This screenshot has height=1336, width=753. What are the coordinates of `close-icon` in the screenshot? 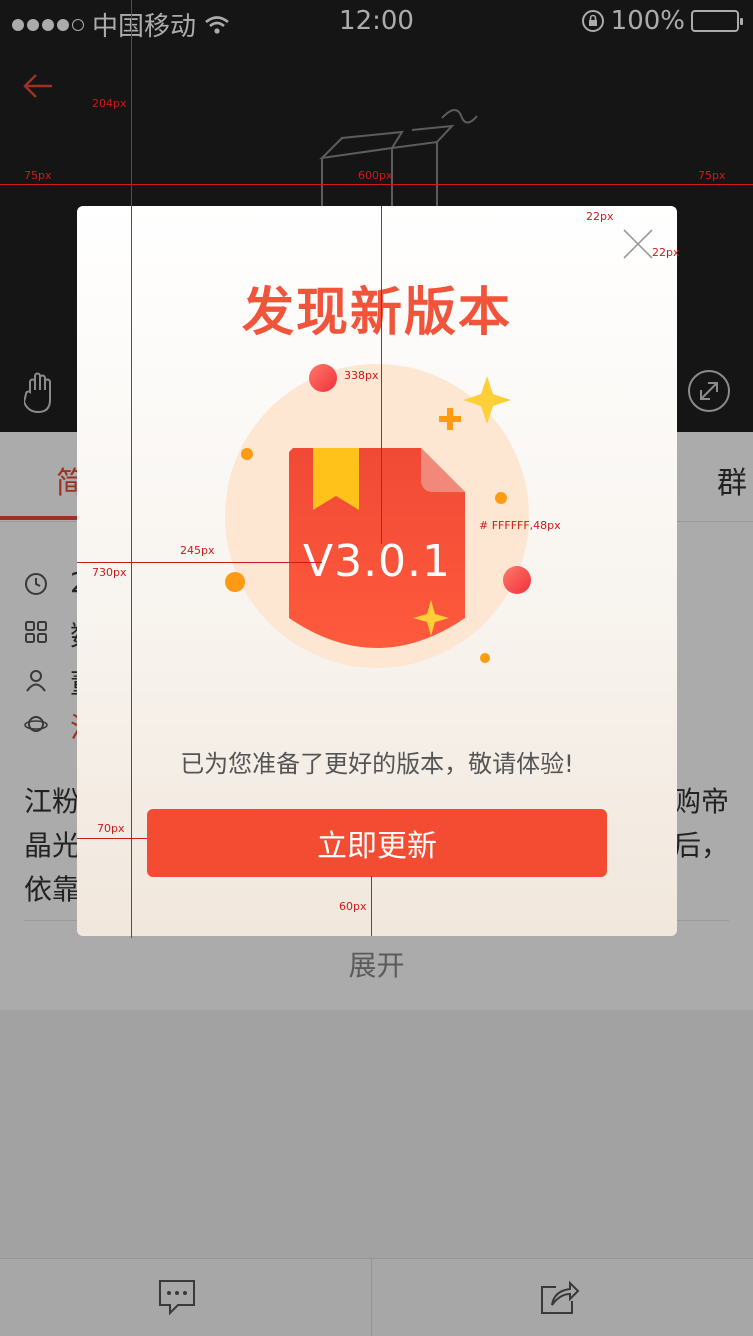 It's located at (638, 244).